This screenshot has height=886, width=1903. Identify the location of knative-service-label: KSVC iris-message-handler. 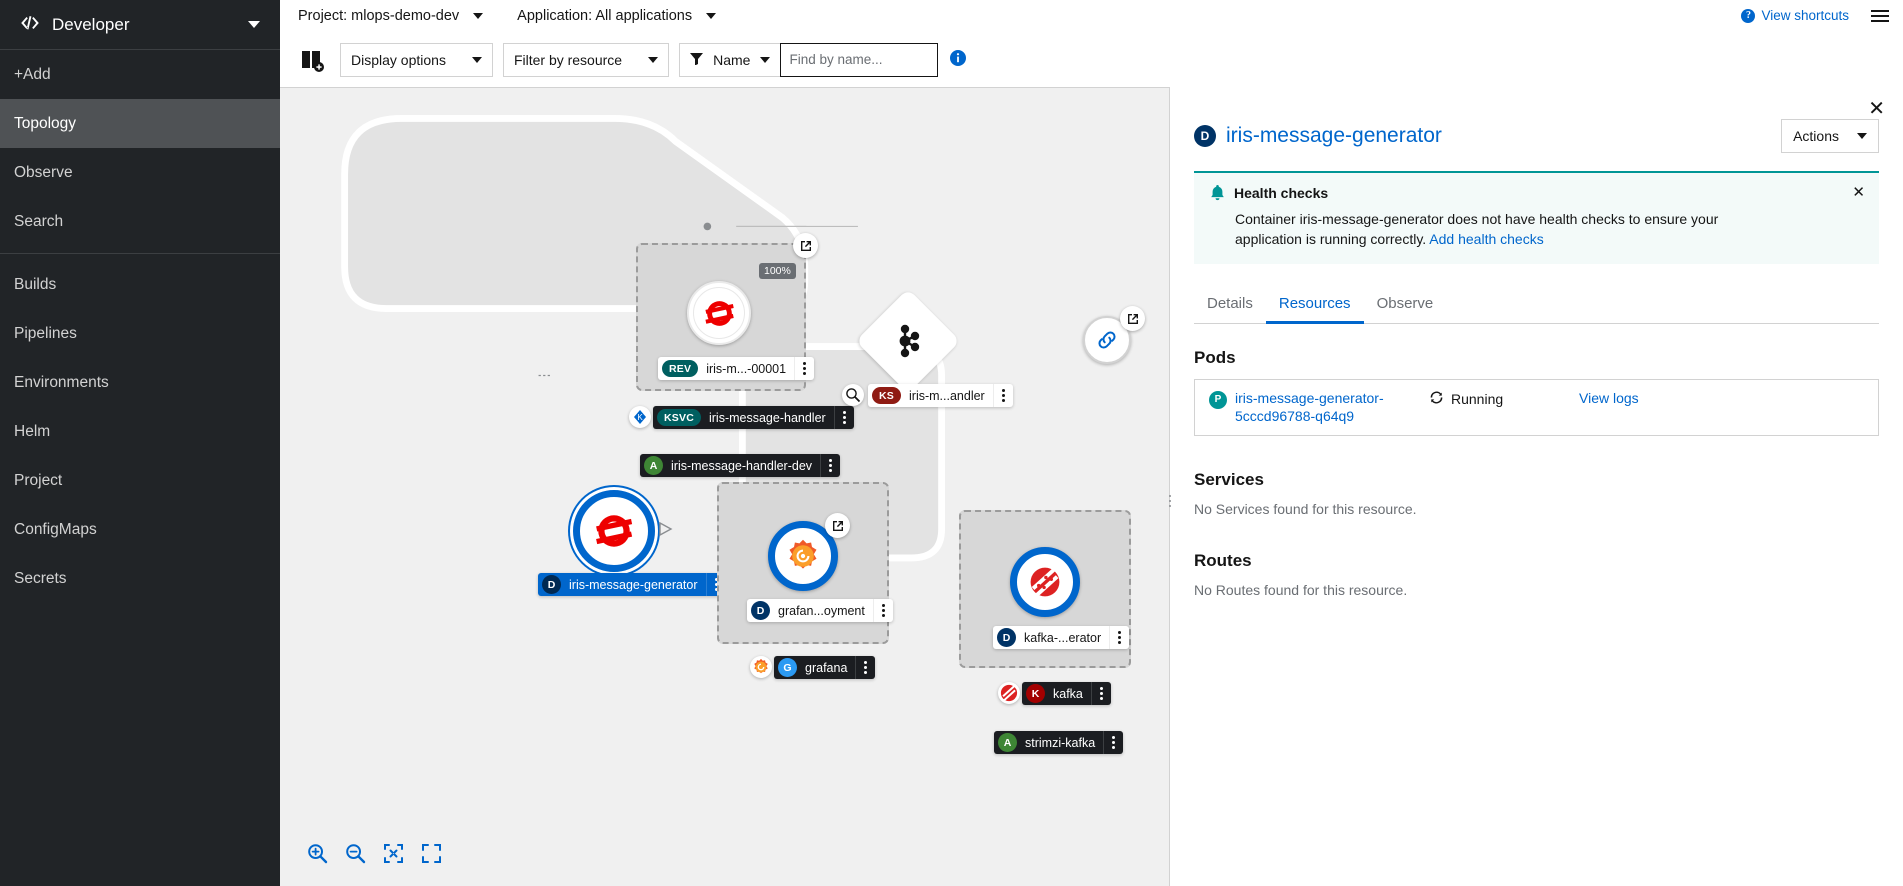
(753, 417).